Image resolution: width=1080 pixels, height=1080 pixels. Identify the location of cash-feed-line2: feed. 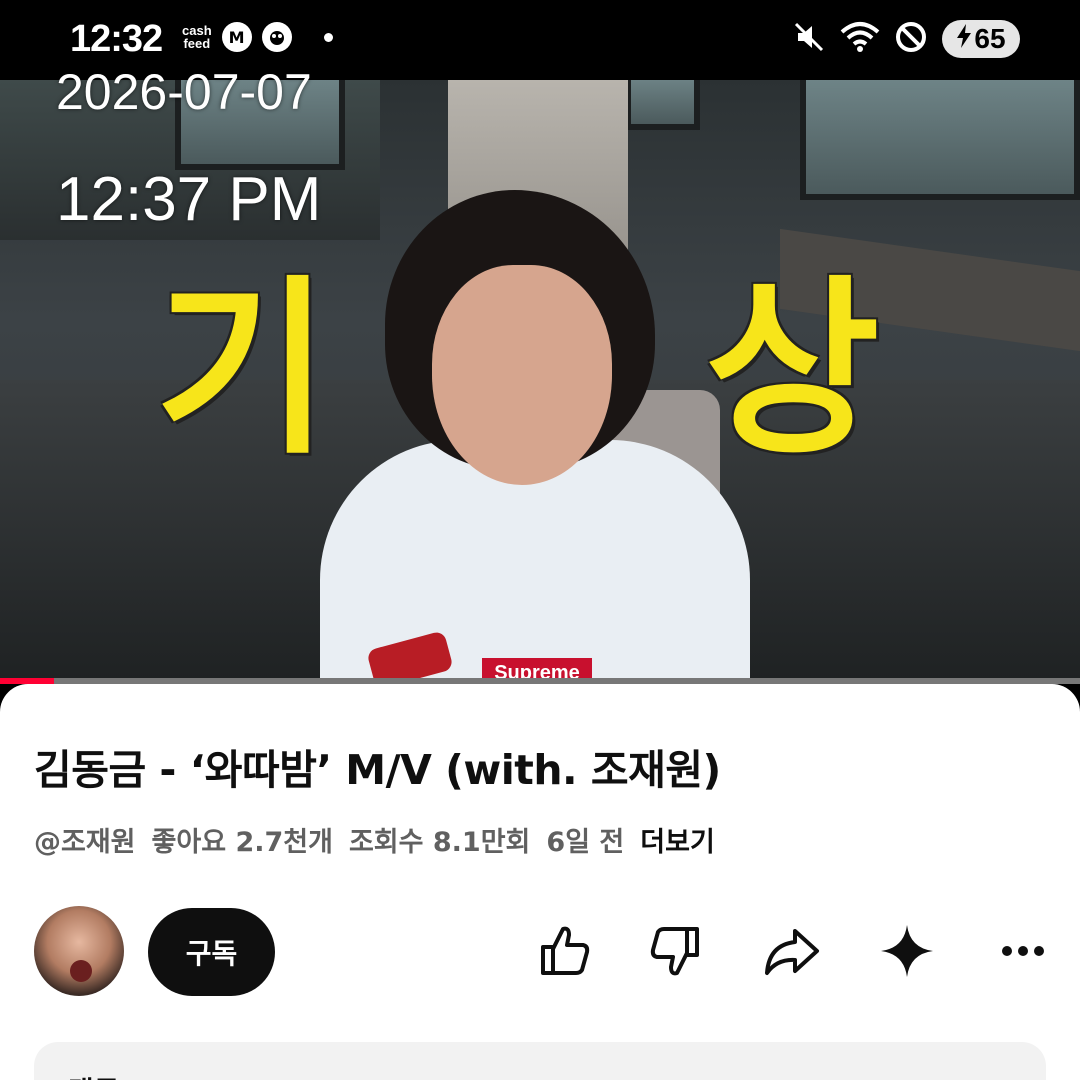
(197, 43).